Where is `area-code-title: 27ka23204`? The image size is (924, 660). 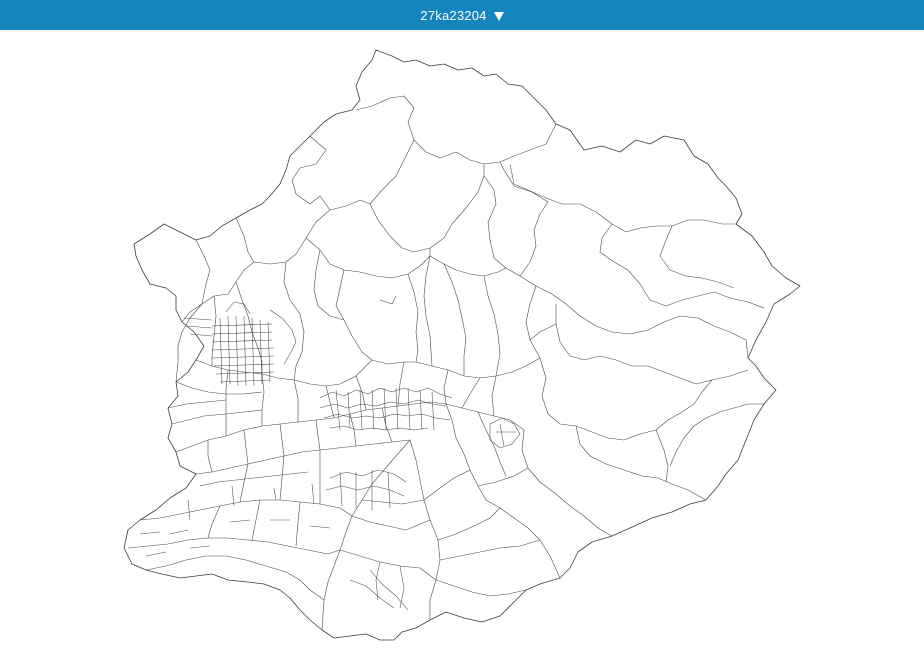 area-code-title: 27ka23204 is located at coordinates (453, 15).